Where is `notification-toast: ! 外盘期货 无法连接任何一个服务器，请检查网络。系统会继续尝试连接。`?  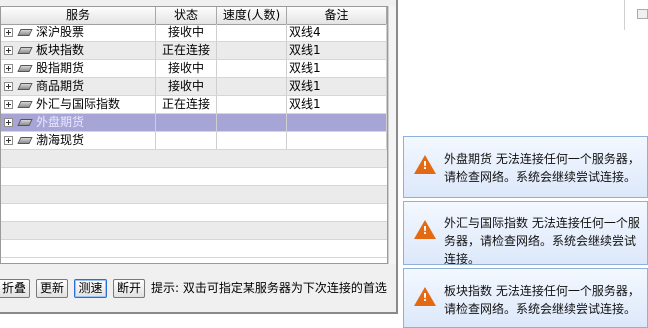
notification-toast: ! 外盘期货 无法连接任何一个服务器，请检查网络。系统会继续尝试连接。 is located at coordinates (525, 167).